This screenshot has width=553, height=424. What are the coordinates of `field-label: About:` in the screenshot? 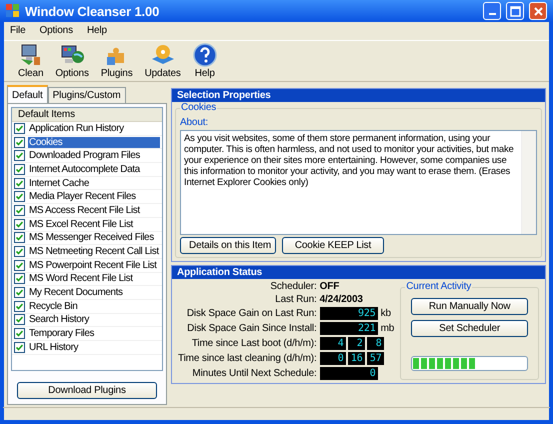 It's located at (195, 122).